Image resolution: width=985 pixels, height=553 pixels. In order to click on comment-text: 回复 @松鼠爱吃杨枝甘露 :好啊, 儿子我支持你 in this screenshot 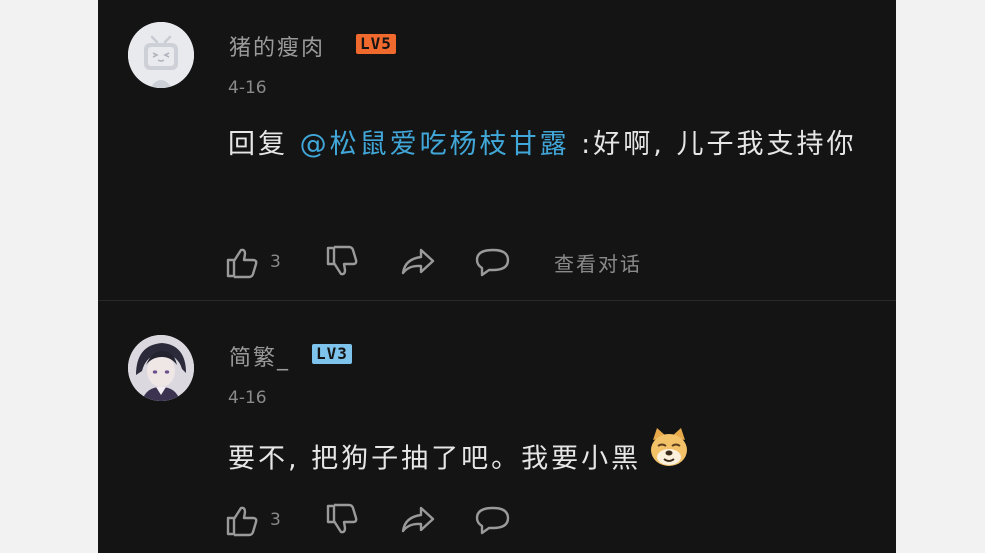, I will do `click(548, 145)`.